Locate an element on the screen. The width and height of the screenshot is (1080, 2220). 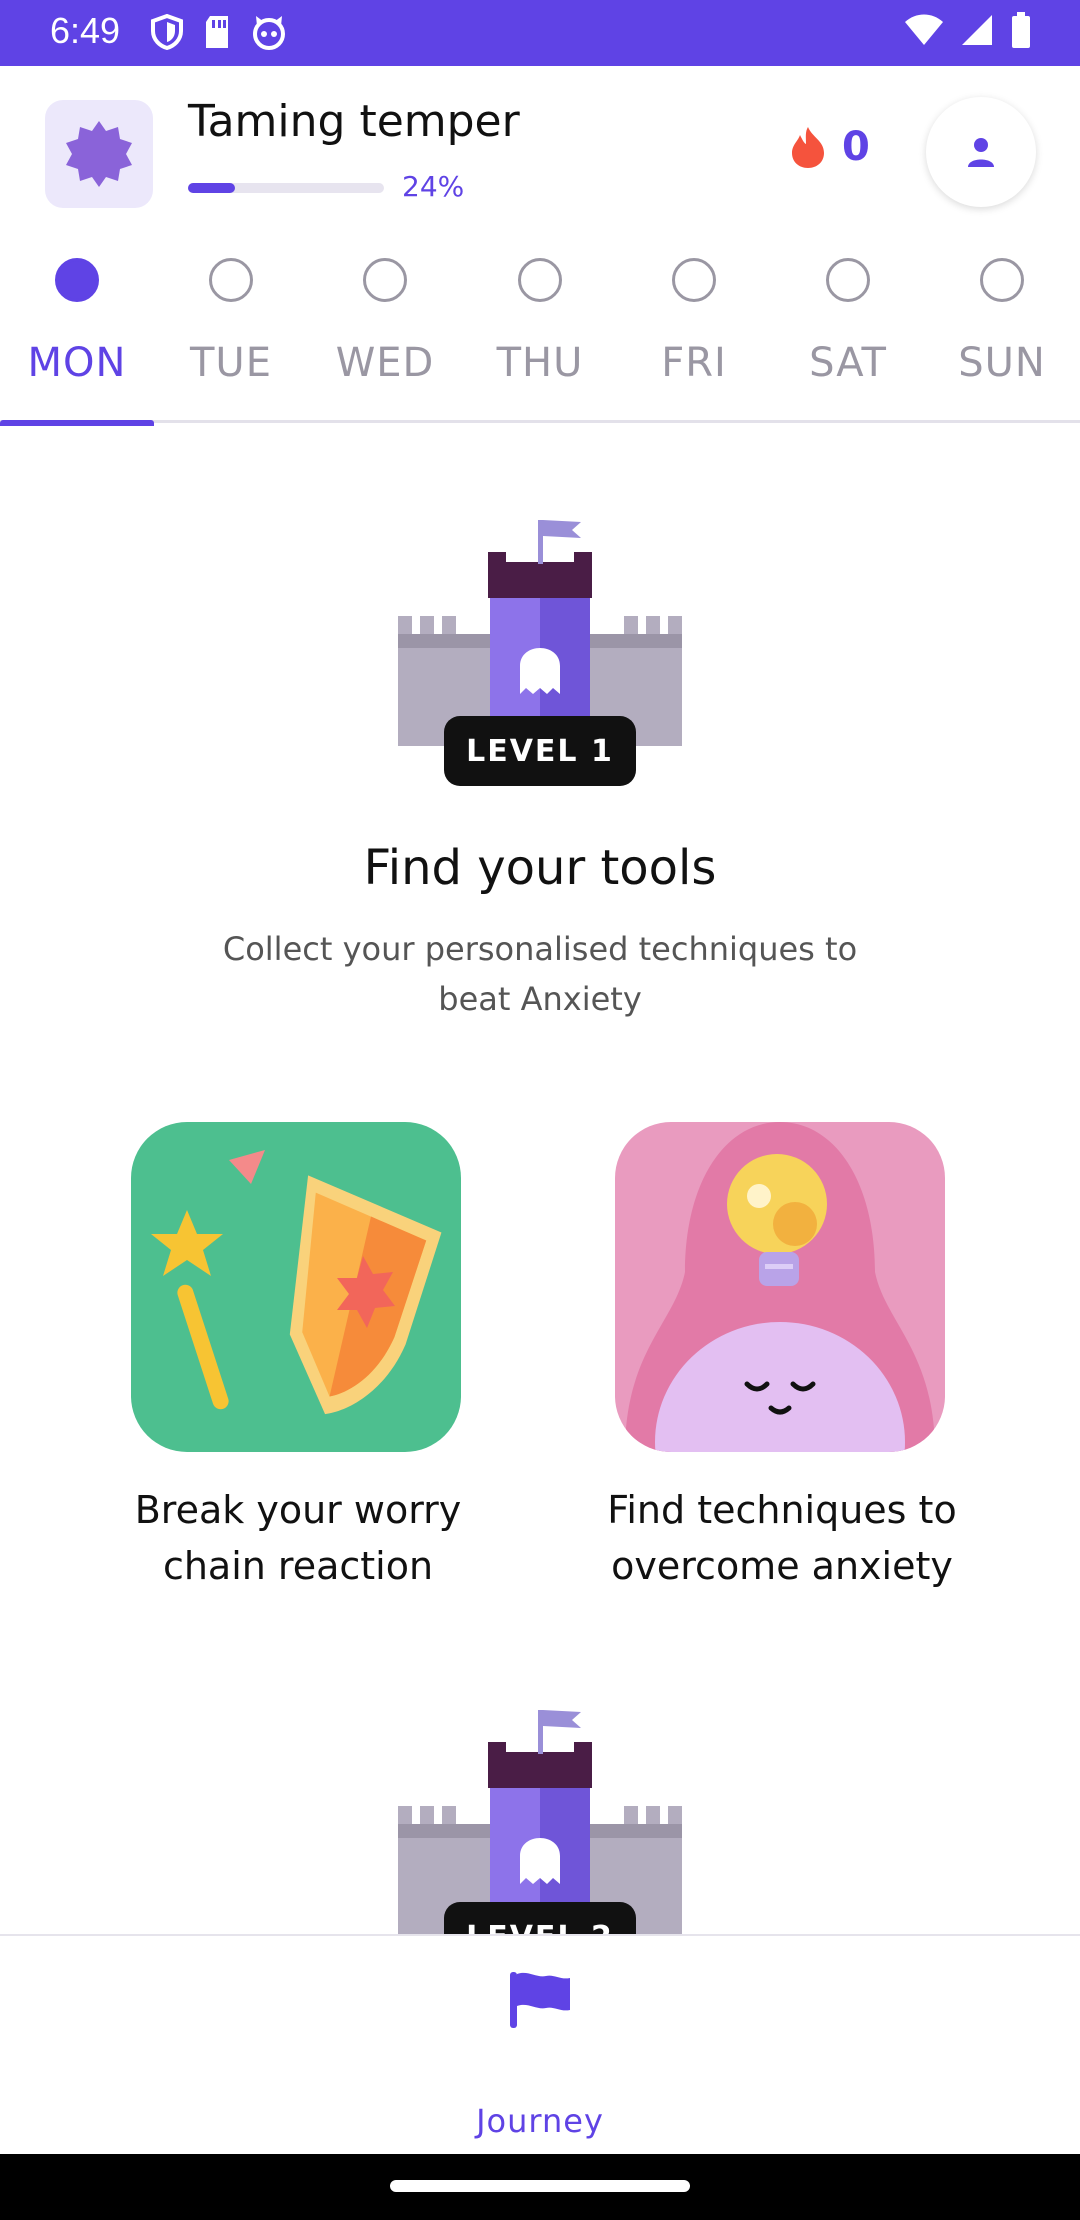
day-tabs: MON TUE WED THU FRI SAT SUN is located at coordinates (540, 337).